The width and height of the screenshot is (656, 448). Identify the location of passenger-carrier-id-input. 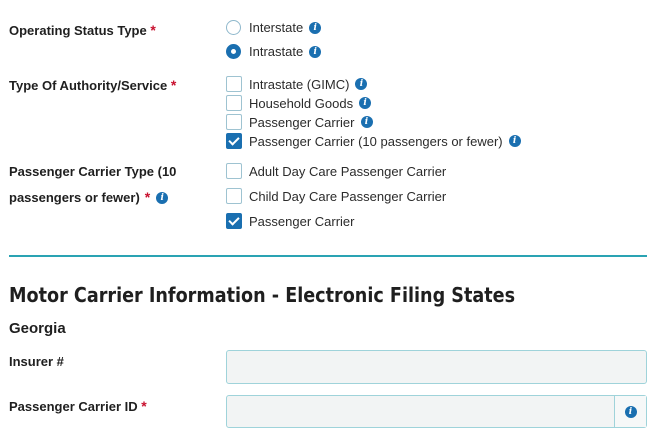
(420, 411).